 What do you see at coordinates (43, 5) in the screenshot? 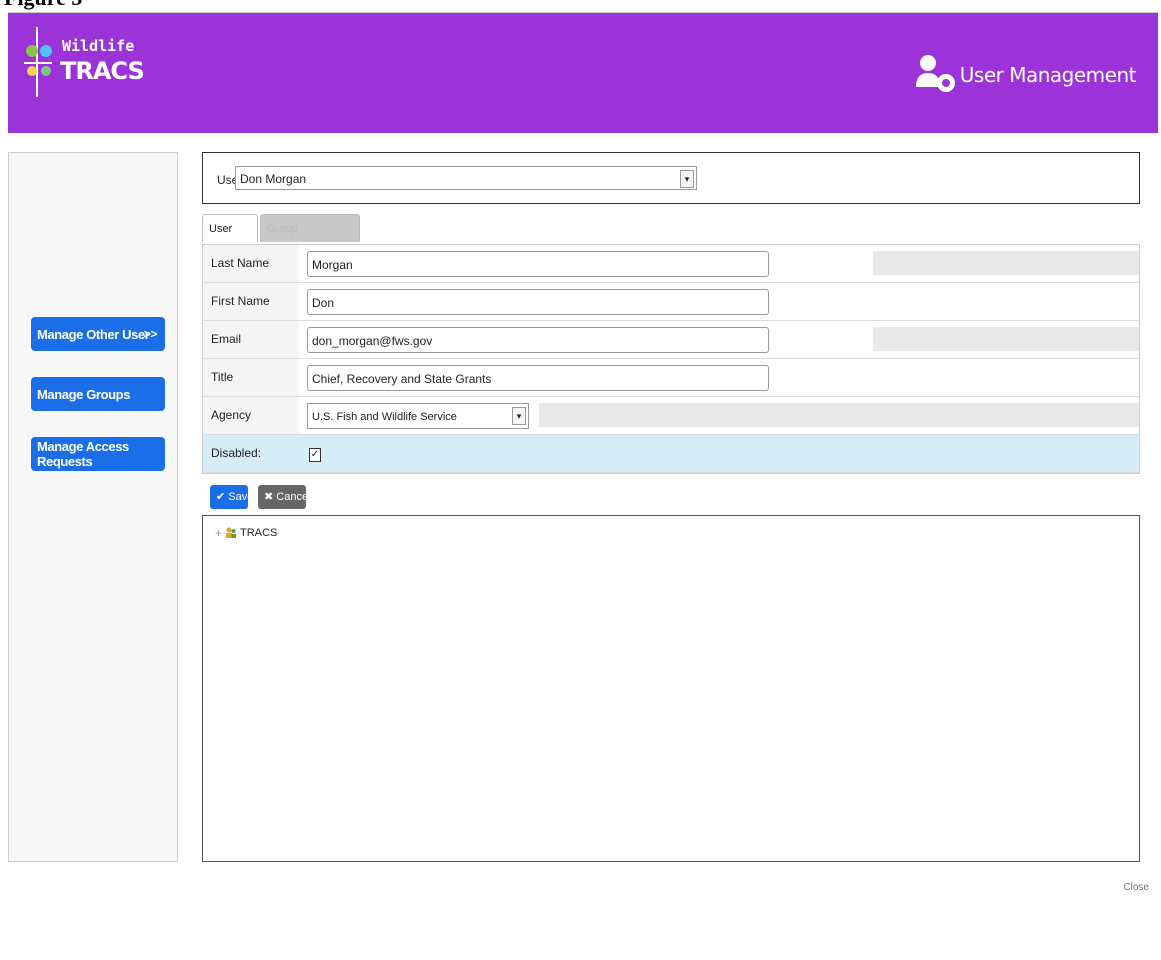
I see `figure-caption: Figure 5` at bounding box center [43, 5].